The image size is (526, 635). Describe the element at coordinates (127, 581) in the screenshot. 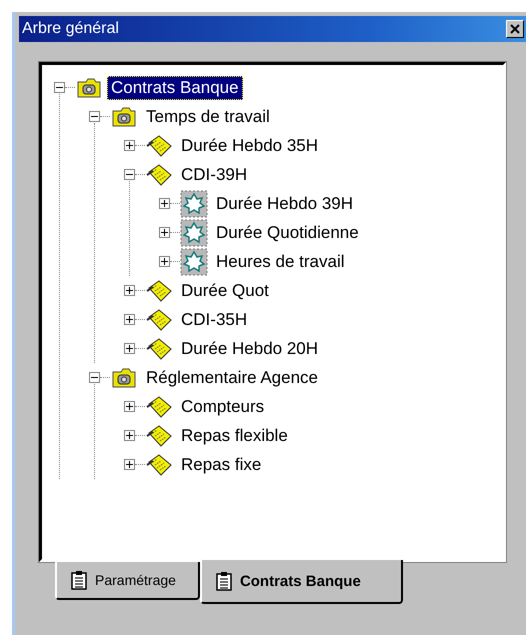

I see `tab: Paramétrage` at that location.